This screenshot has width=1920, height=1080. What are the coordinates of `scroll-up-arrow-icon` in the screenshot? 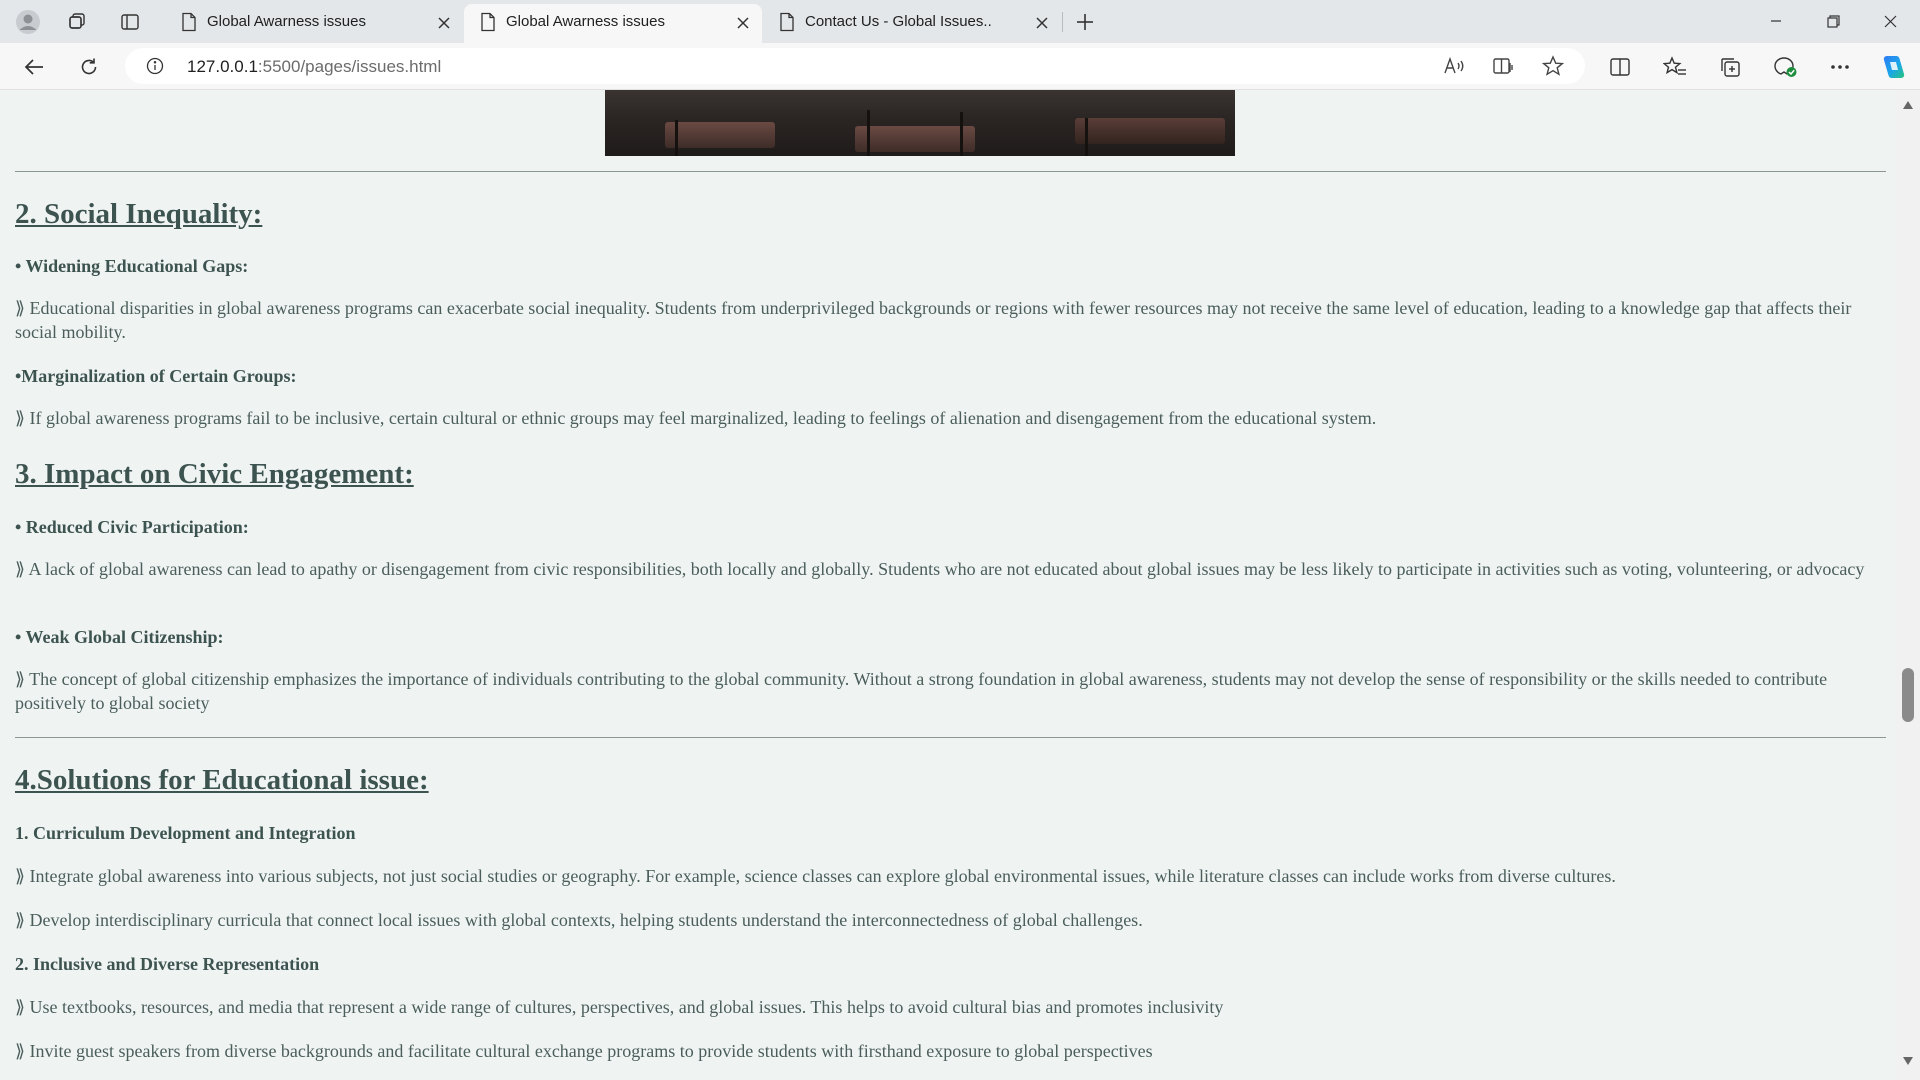 It's located at (1908, 105).